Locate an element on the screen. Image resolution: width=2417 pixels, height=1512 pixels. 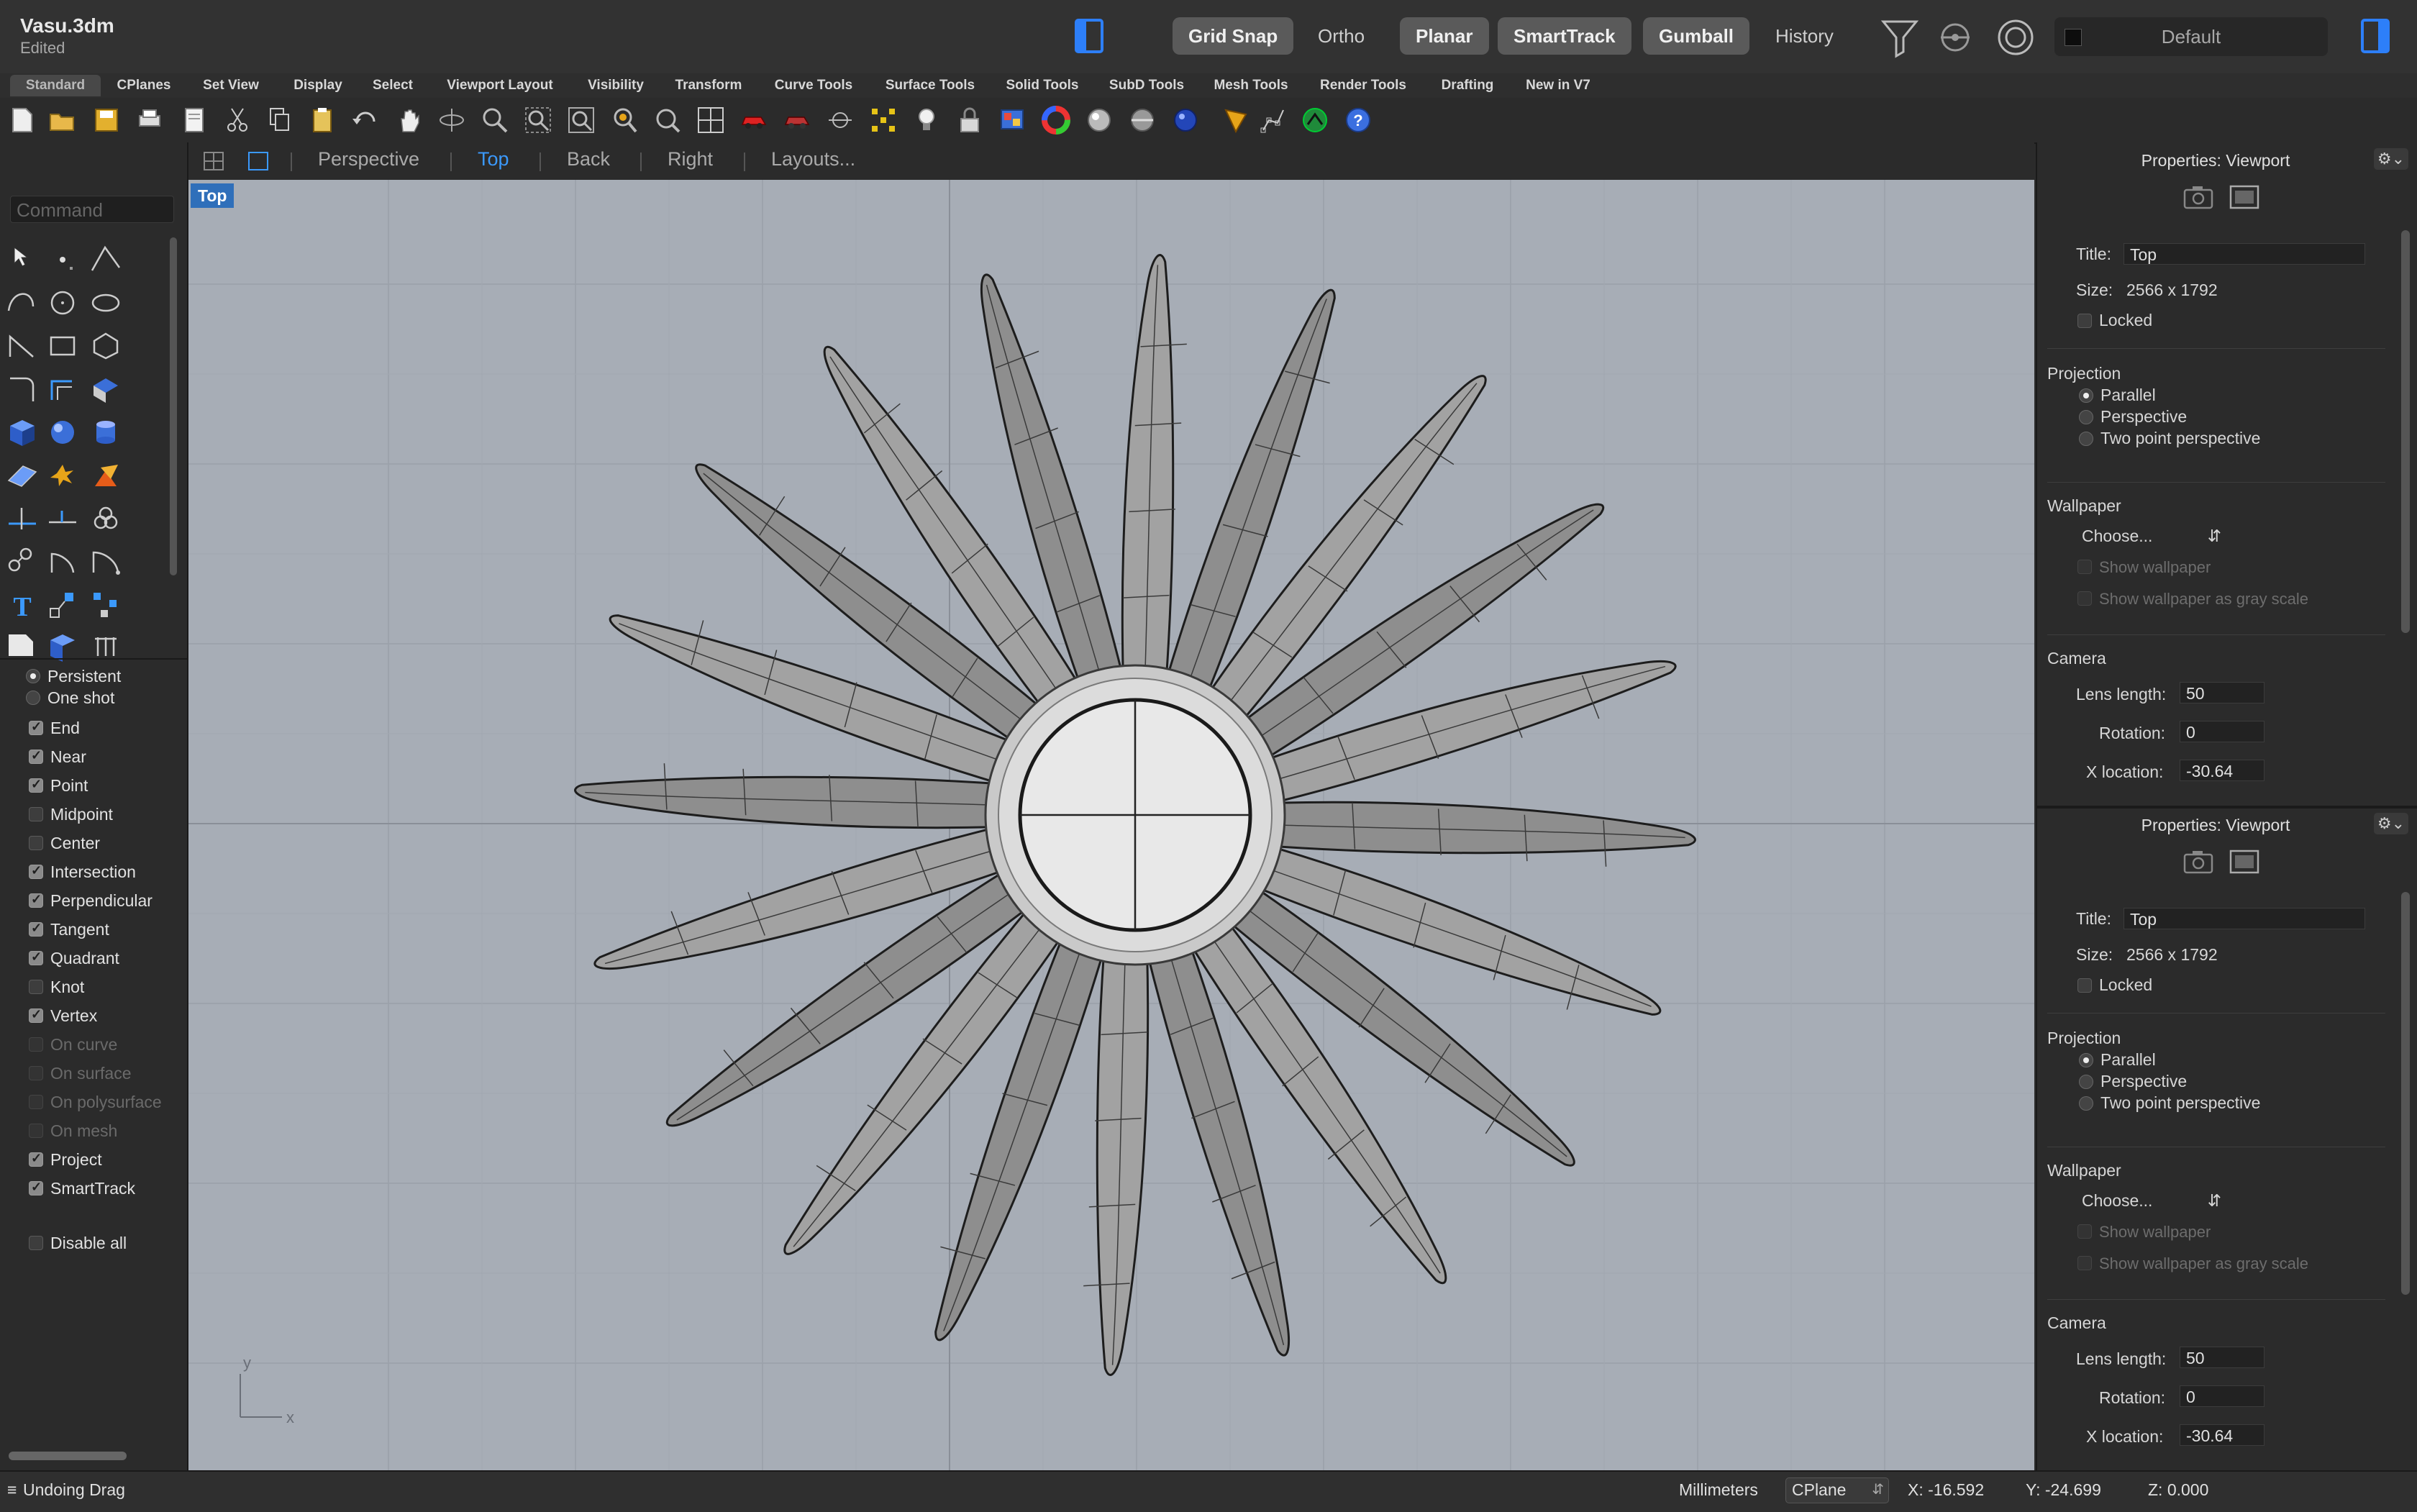
point-icon is located at coordinates (63, 260).